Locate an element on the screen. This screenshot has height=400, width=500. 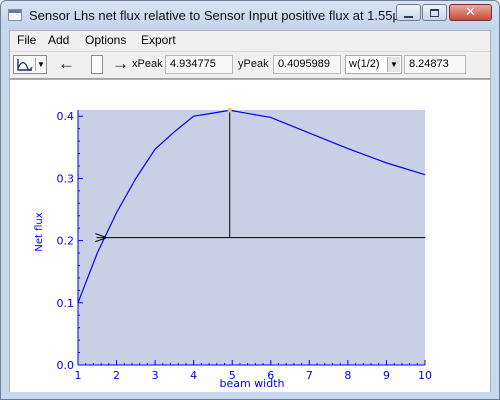
y-axis-title: Net flux is located at coordinates (39, 231).